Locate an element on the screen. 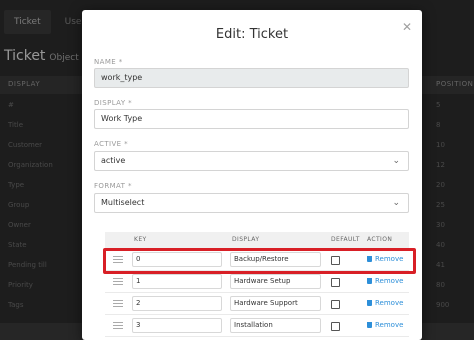 This screenshot has width=474, height=340. active-label: ACTIVE * is located at coordinates (111, 144).